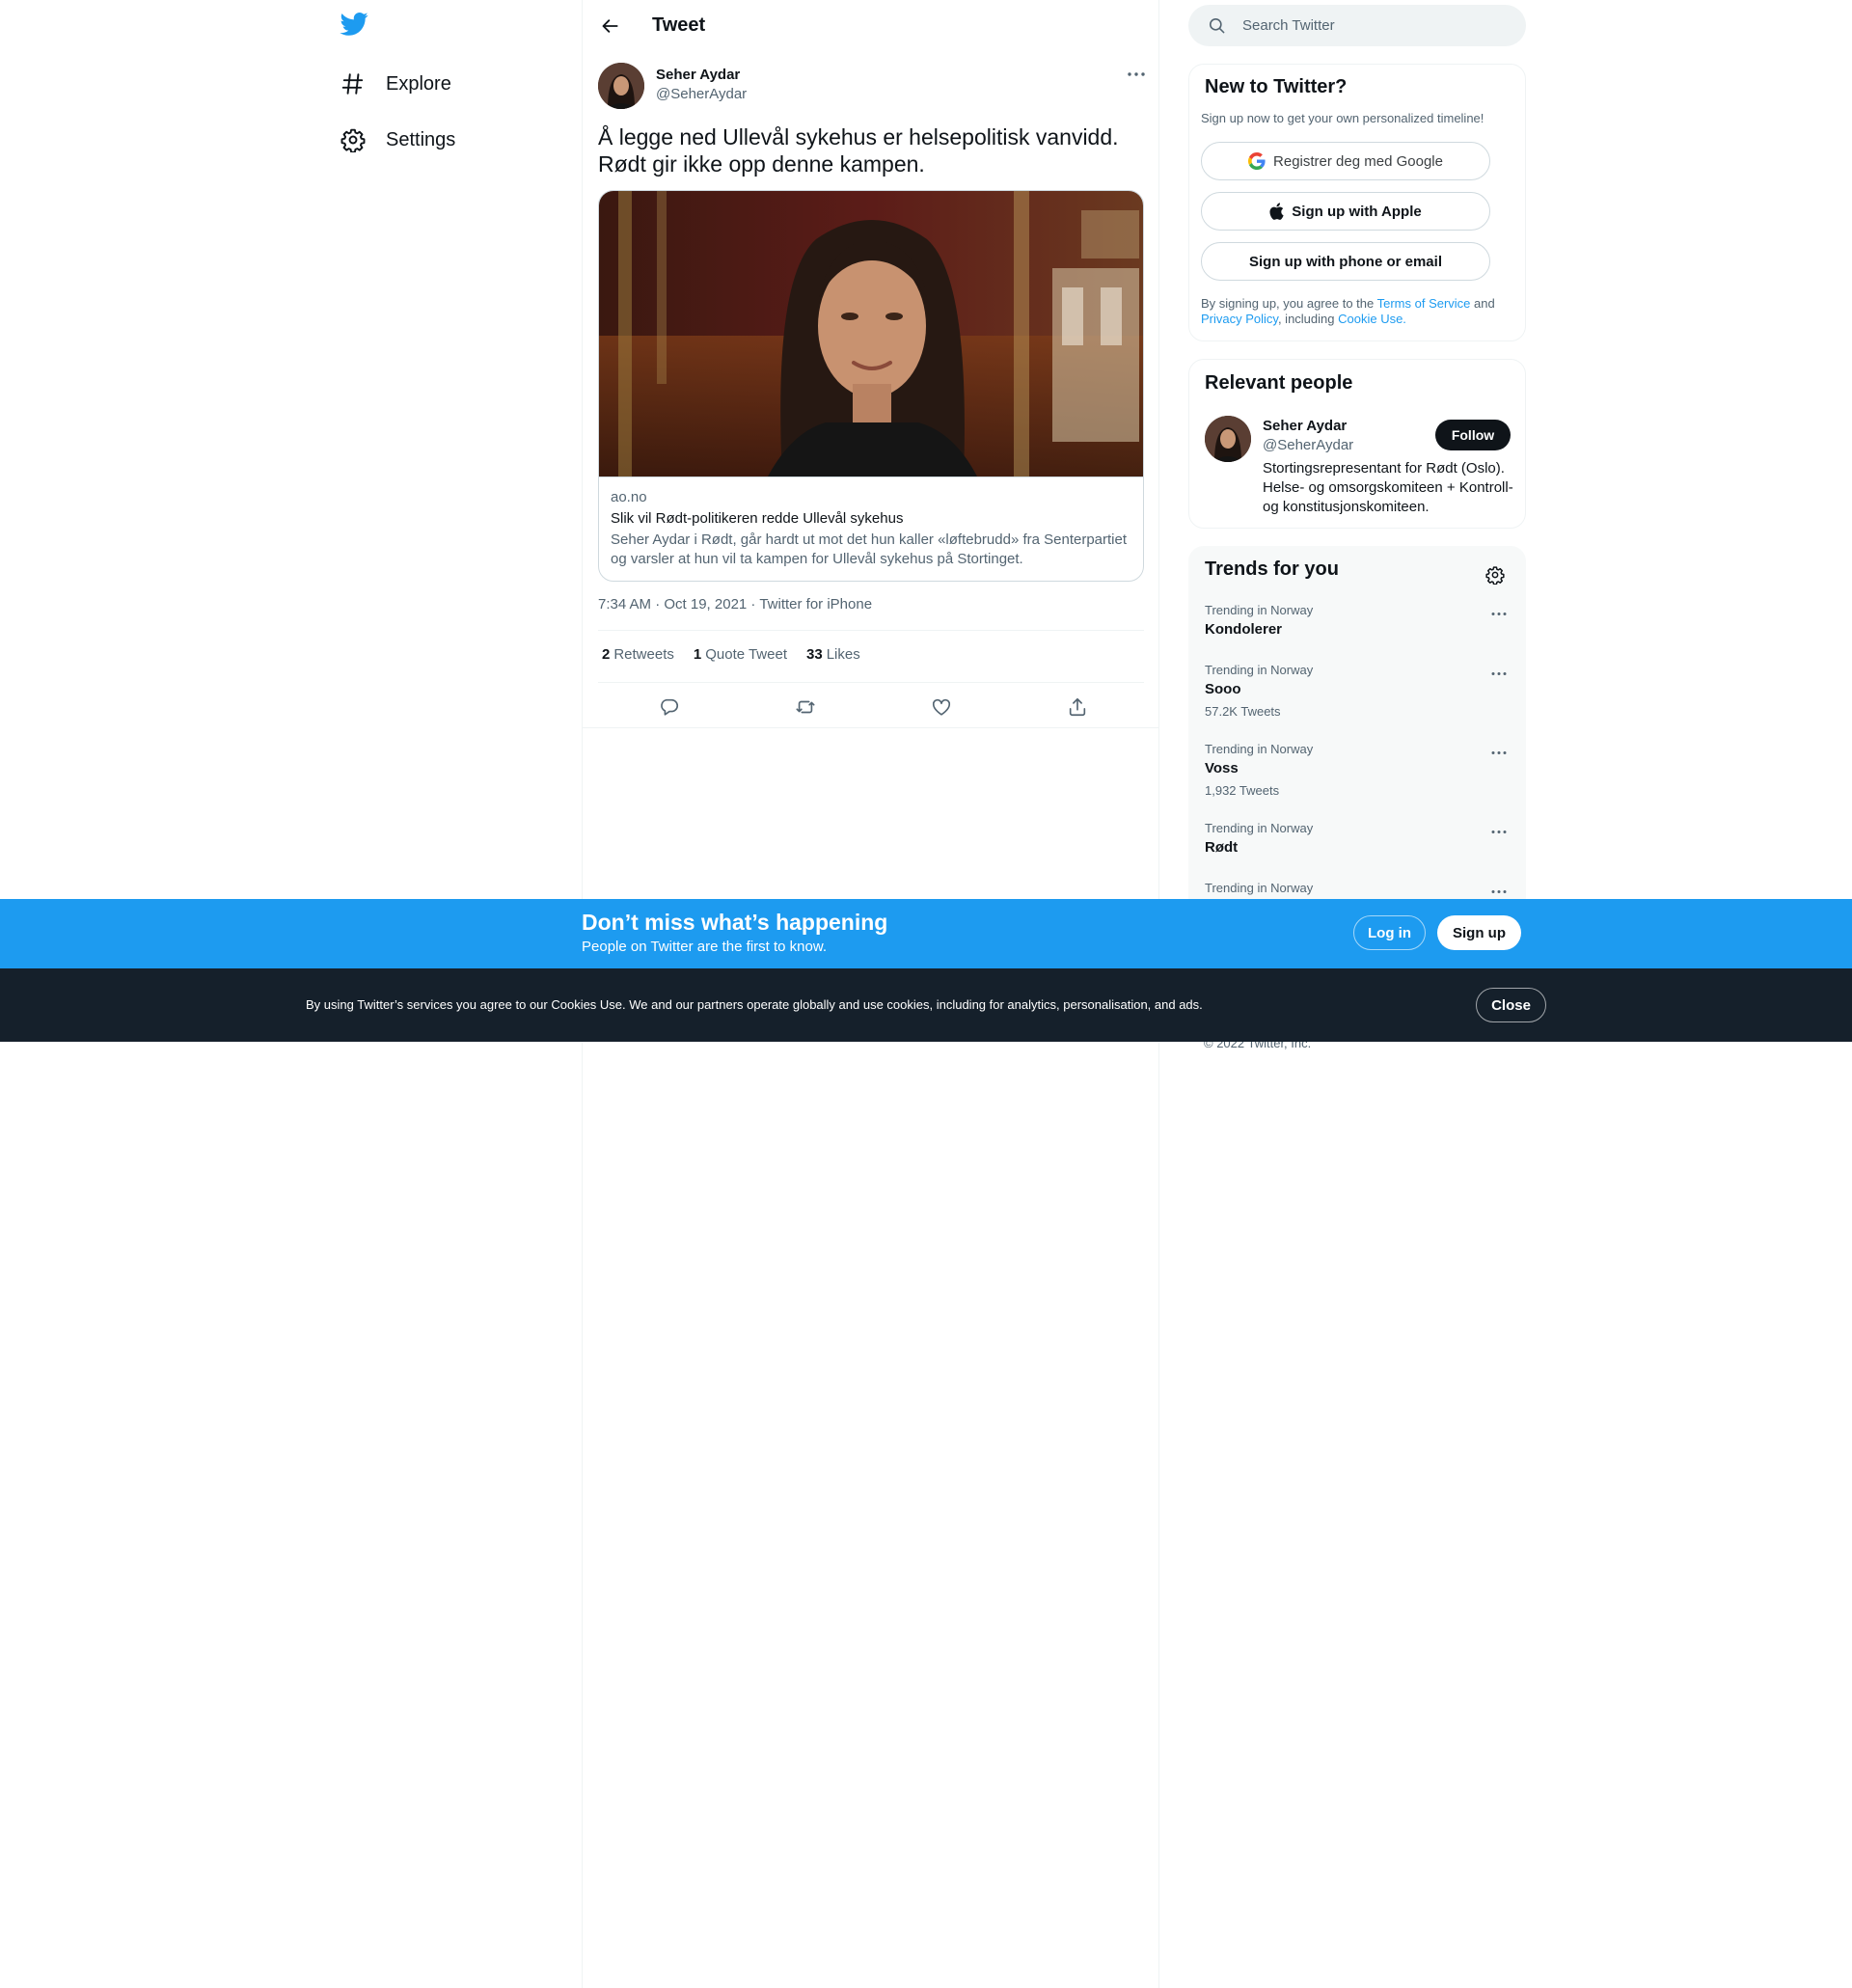 The width and height of the screenshot is (1852, 1988). I want to click on search-box, so click(1357, 25).